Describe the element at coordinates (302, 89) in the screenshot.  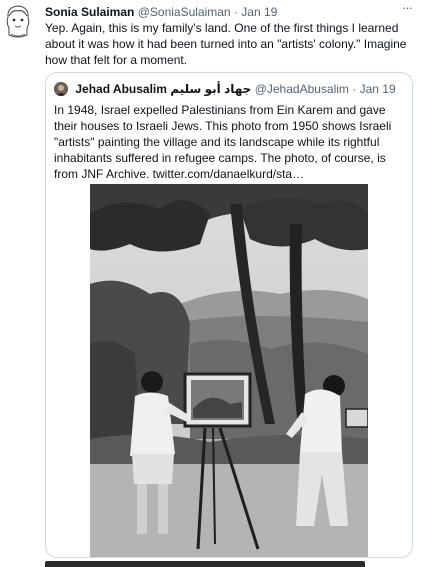
I see `quoted-author-handle: @JehadAbusalim` at that location.